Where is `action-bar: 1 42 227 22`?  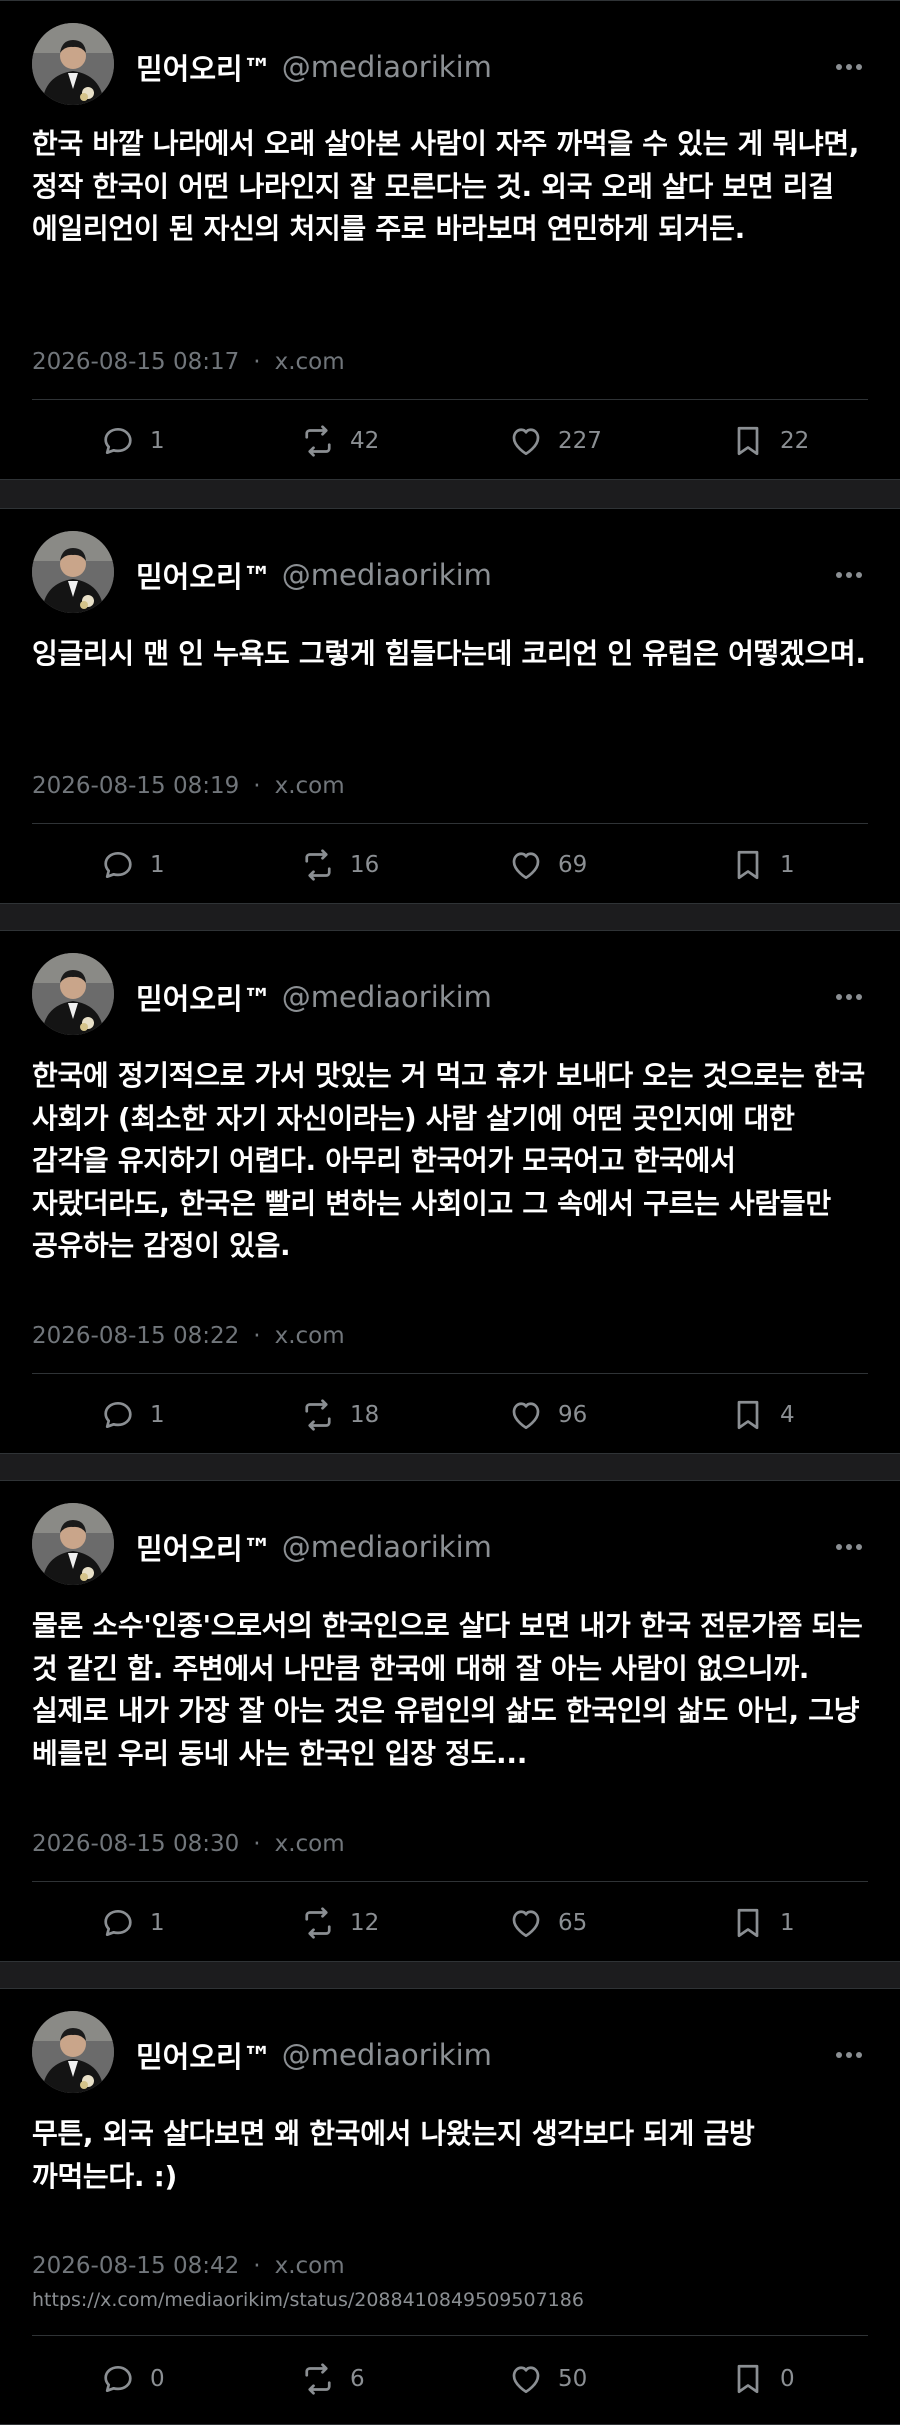 action-bar: 1 42 227 22 is located at coordinates (450, 441).